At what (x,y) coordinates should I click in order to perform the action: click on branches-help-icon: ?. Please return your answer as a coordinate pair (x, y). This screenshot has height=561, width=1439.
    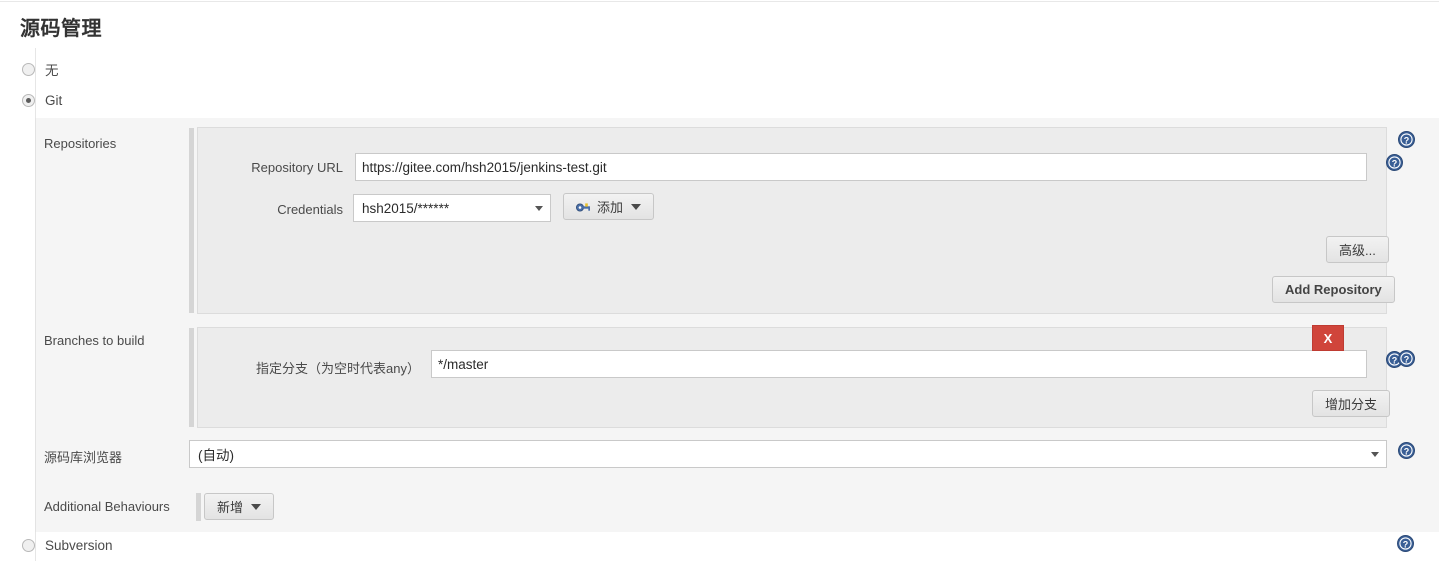
    Looking at the image, I should click on (1406, 358).